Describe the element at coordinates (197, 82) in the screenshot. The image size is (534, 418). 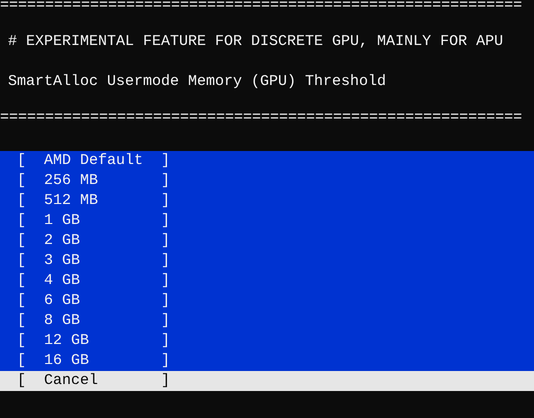
I see `terminal-text: SmartAlloc Usermode Memory (GPU) Threshold` at that location.